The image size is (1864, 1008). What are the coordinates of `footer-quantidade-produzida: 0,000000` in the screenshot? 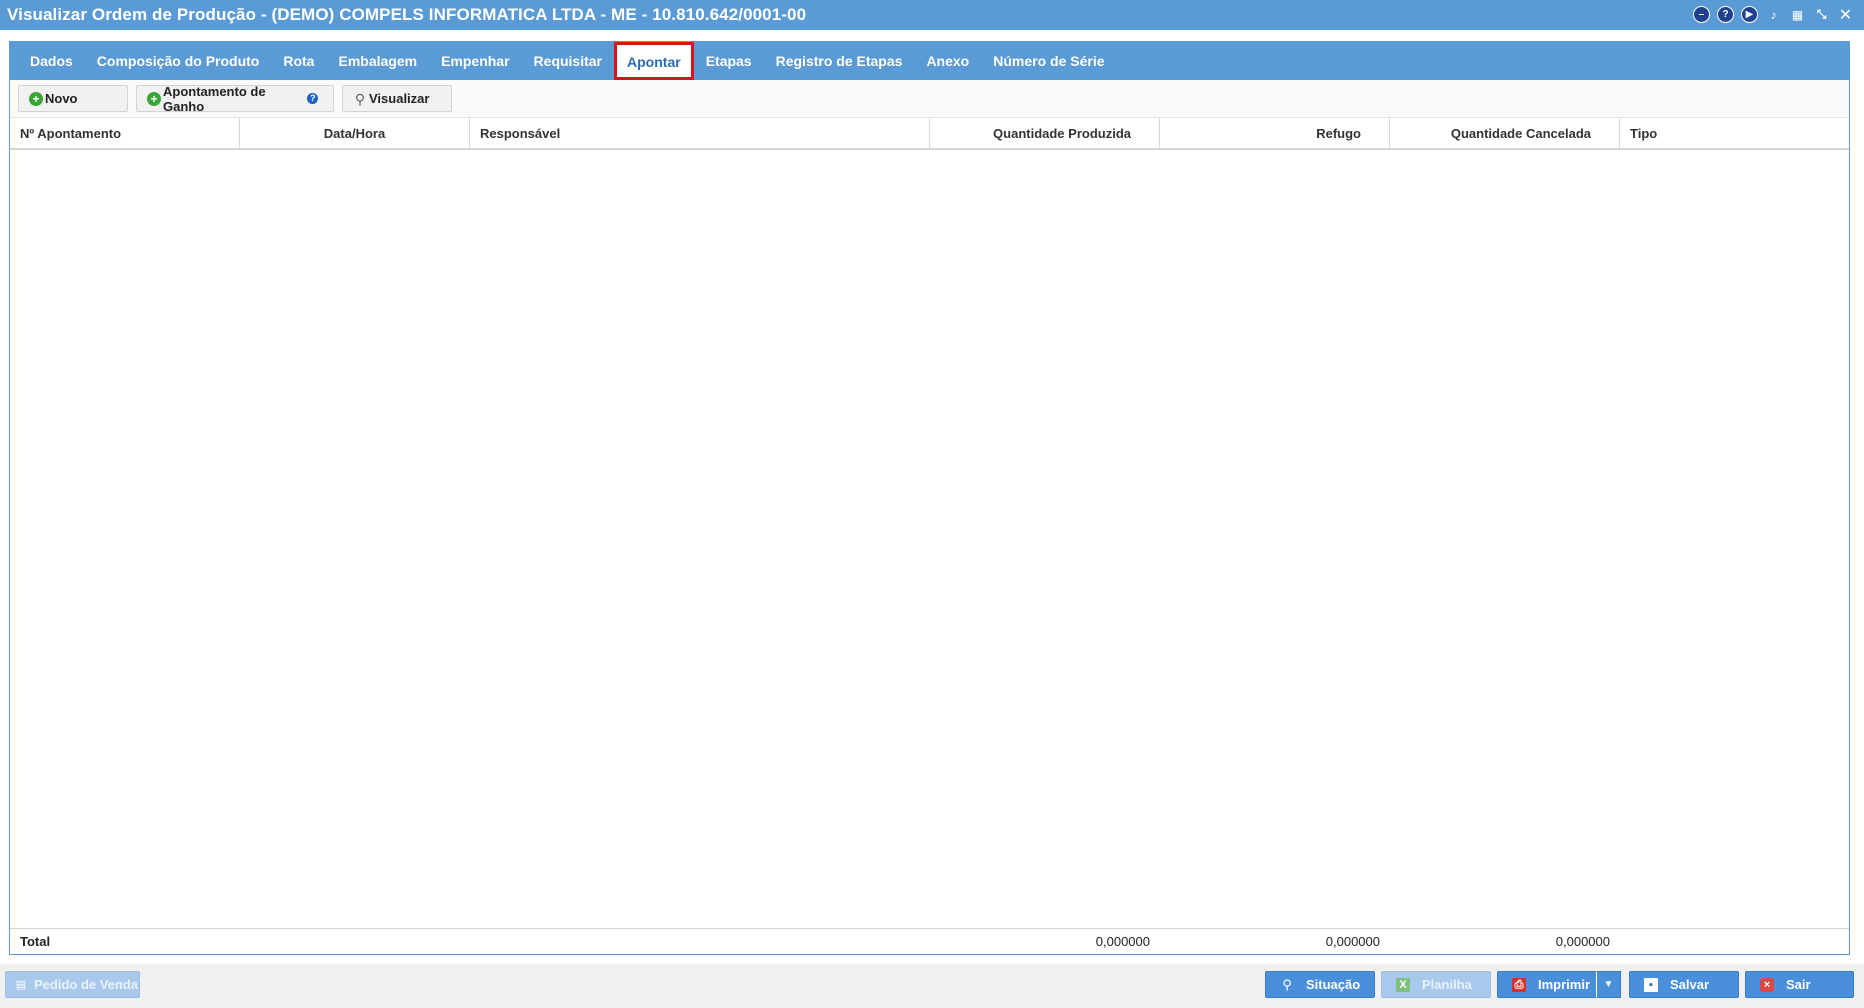 It's located at (1122, 941).